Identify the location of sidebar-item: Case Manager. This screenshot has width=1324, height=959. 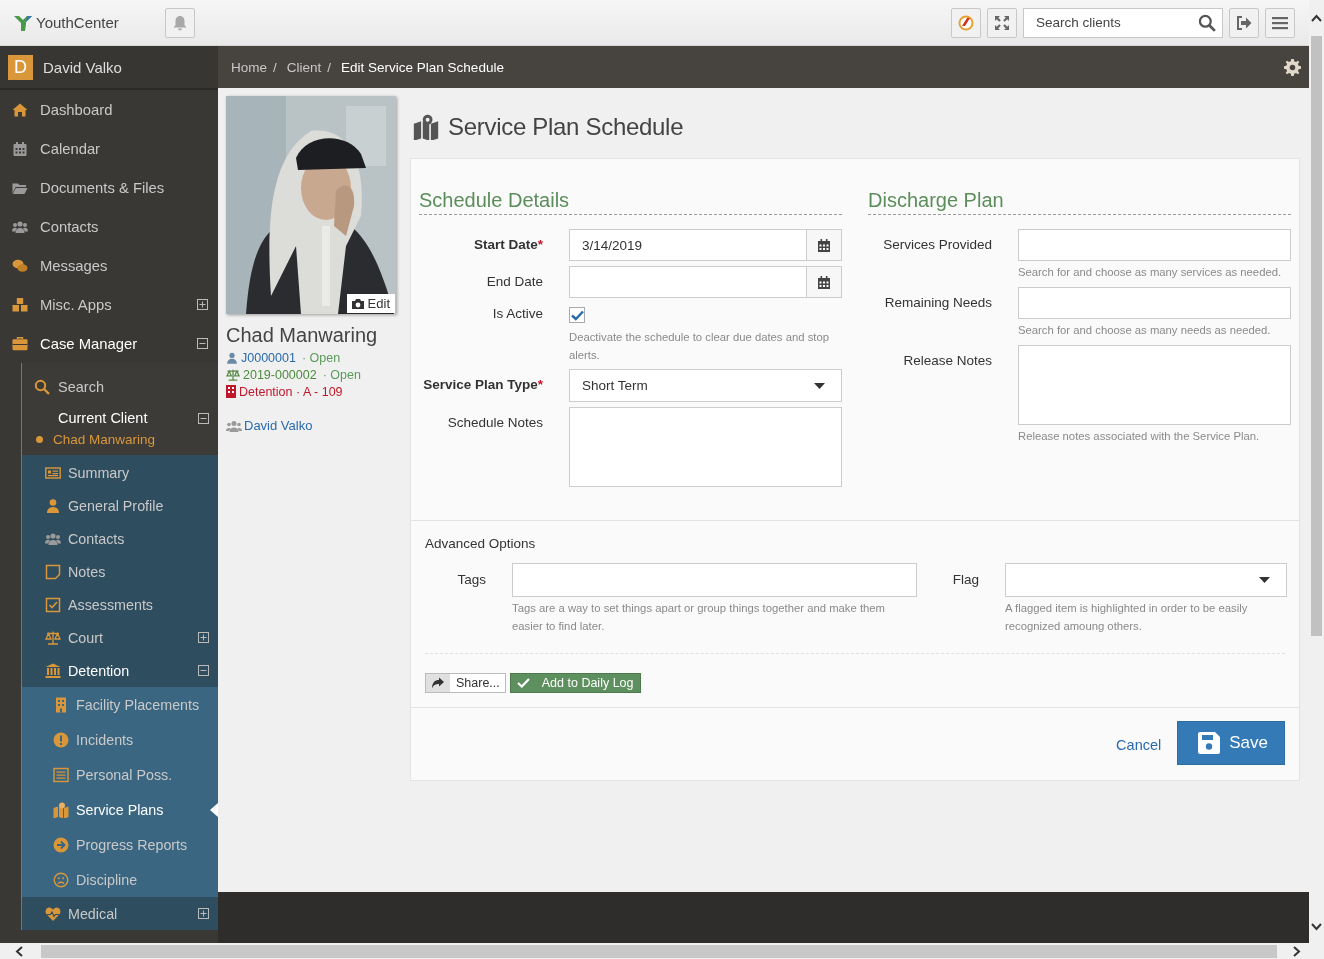
(109, 343).